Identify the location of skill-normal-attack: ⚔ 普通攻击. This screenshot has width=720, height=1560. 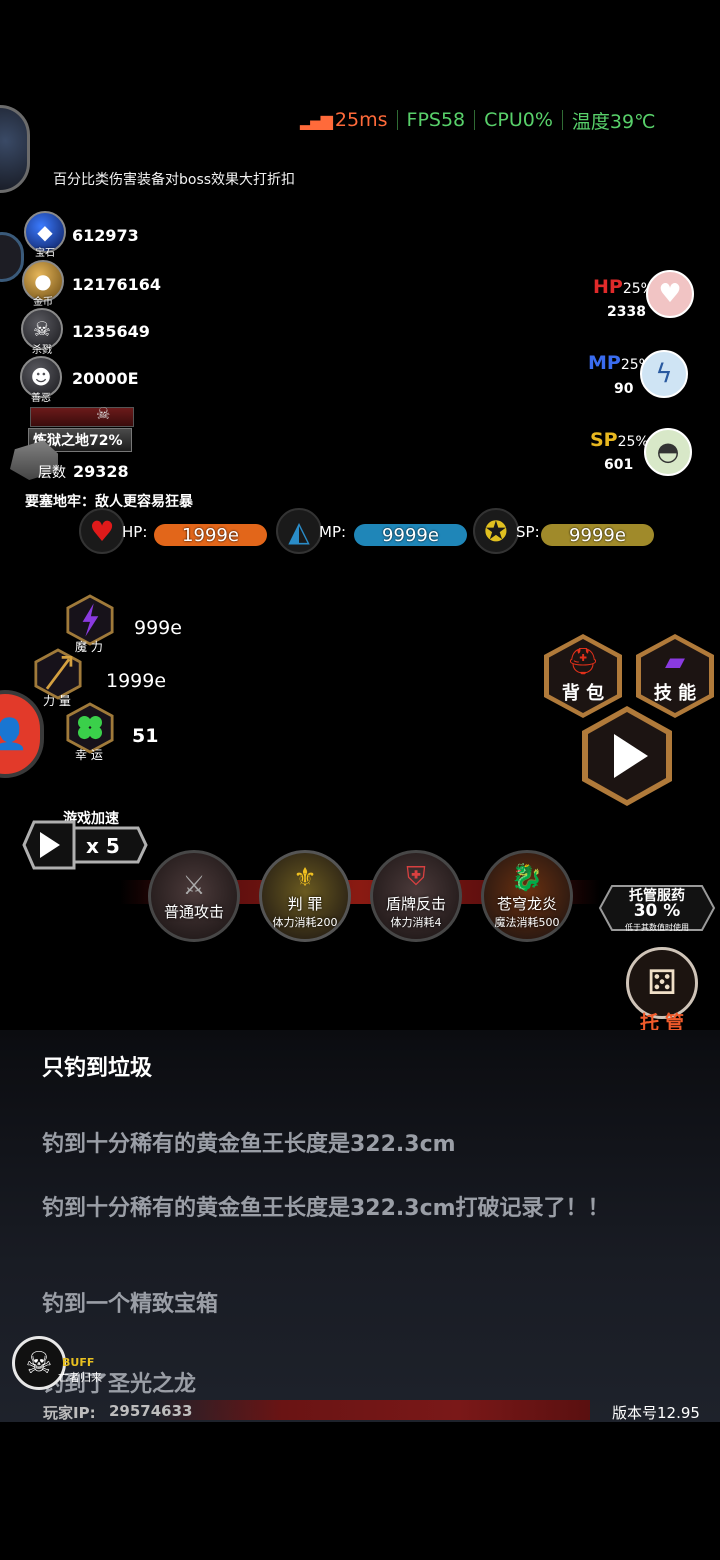
(194, 896).